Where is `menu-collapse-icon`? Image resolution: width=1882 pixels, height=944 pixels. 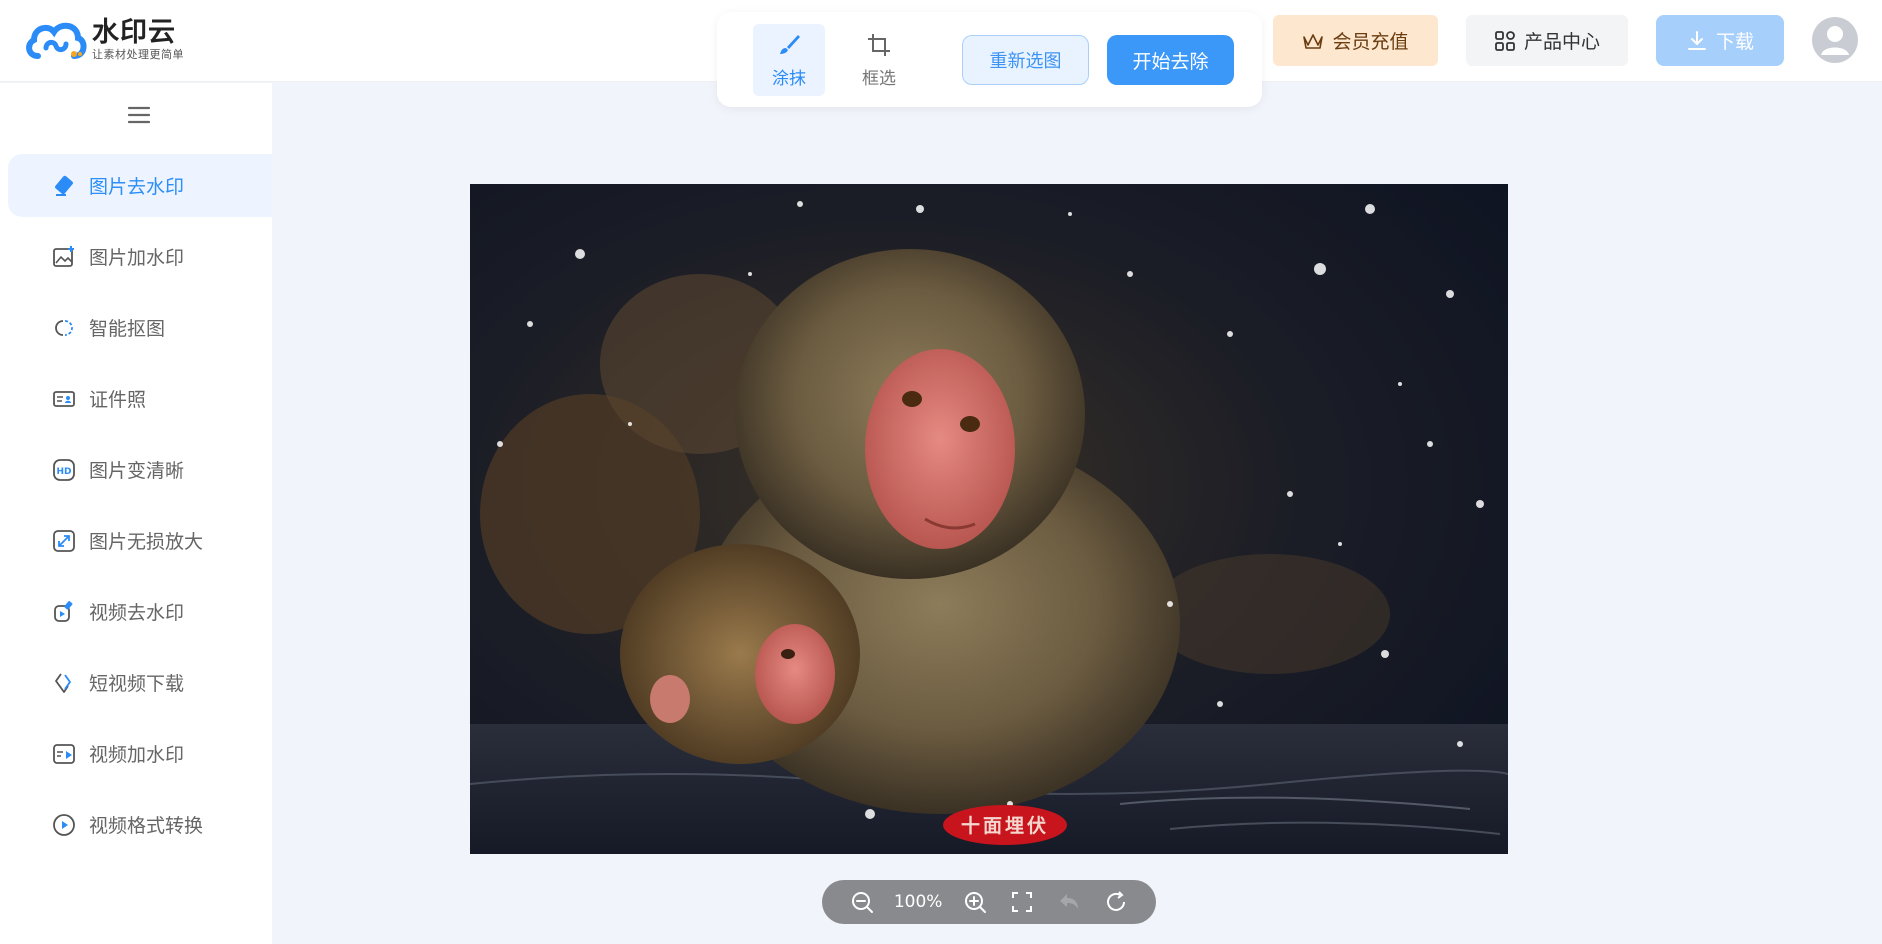
menu-collapse-icon is located at coordinates (139, 115).